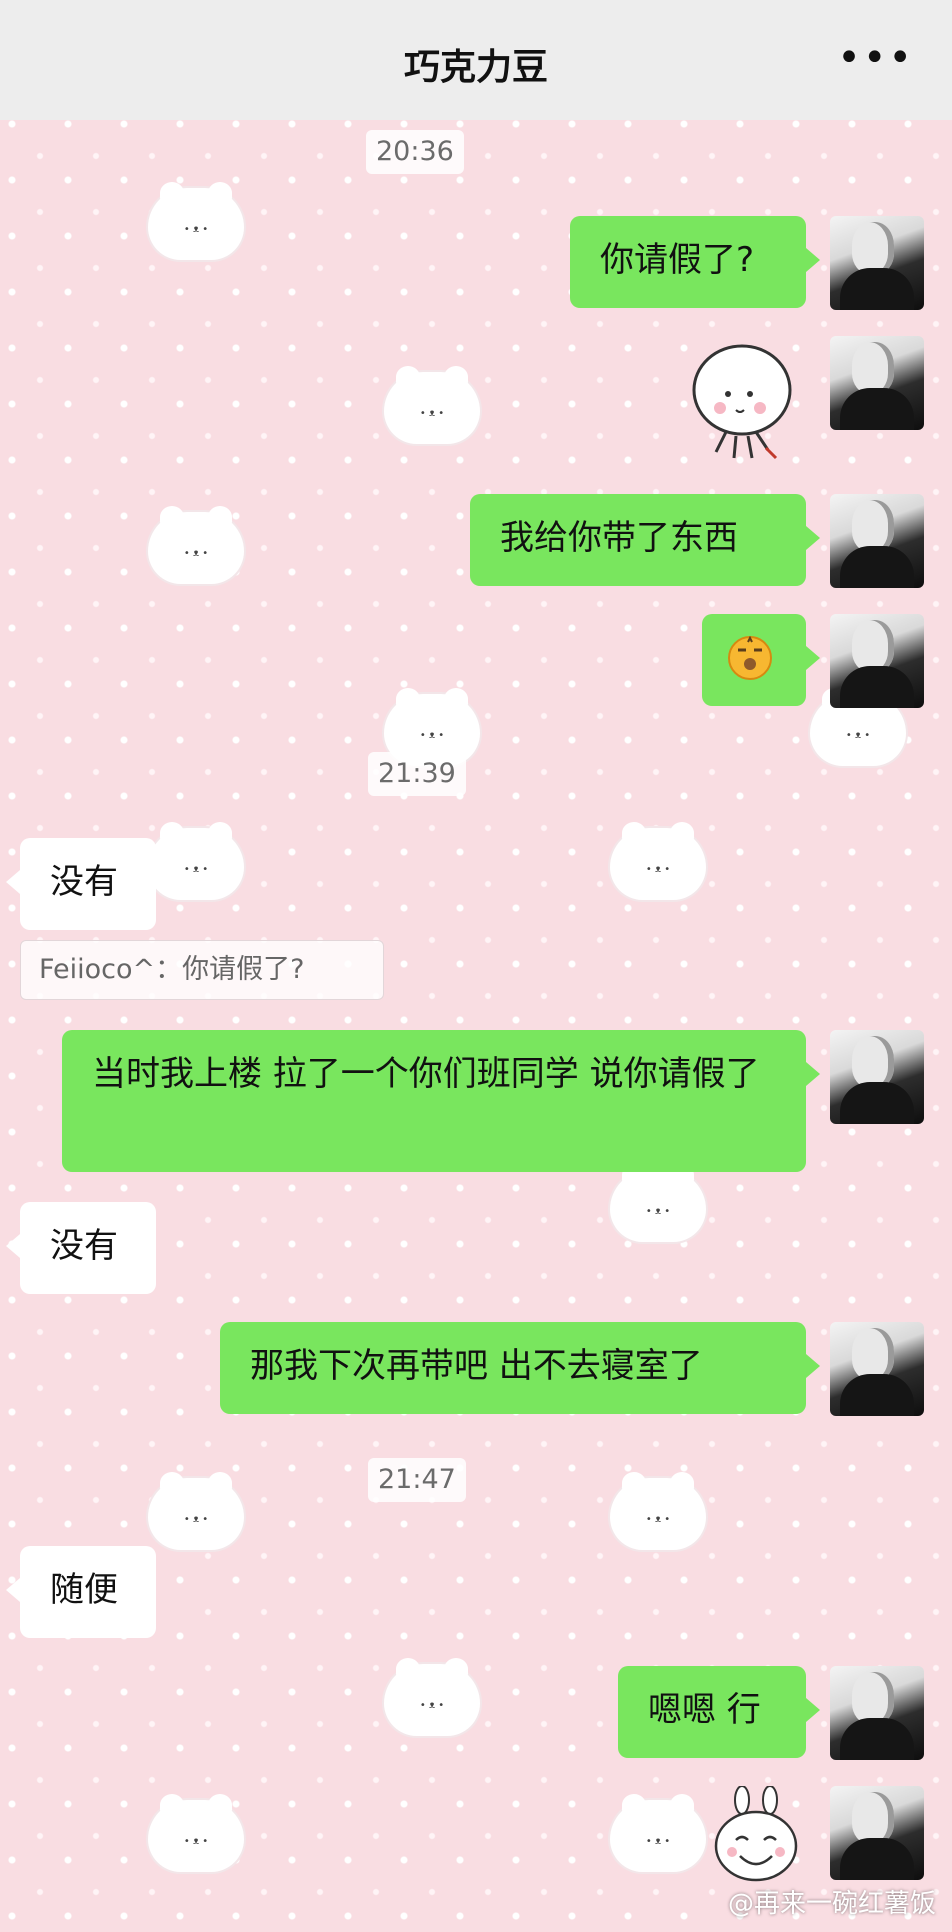 The image size is (952, 1932). What do you see at coordinates (831, 1904) in the screenshot?
I see `watermark: @再来一碗红薯饭` at bounding box center [831, 1904].